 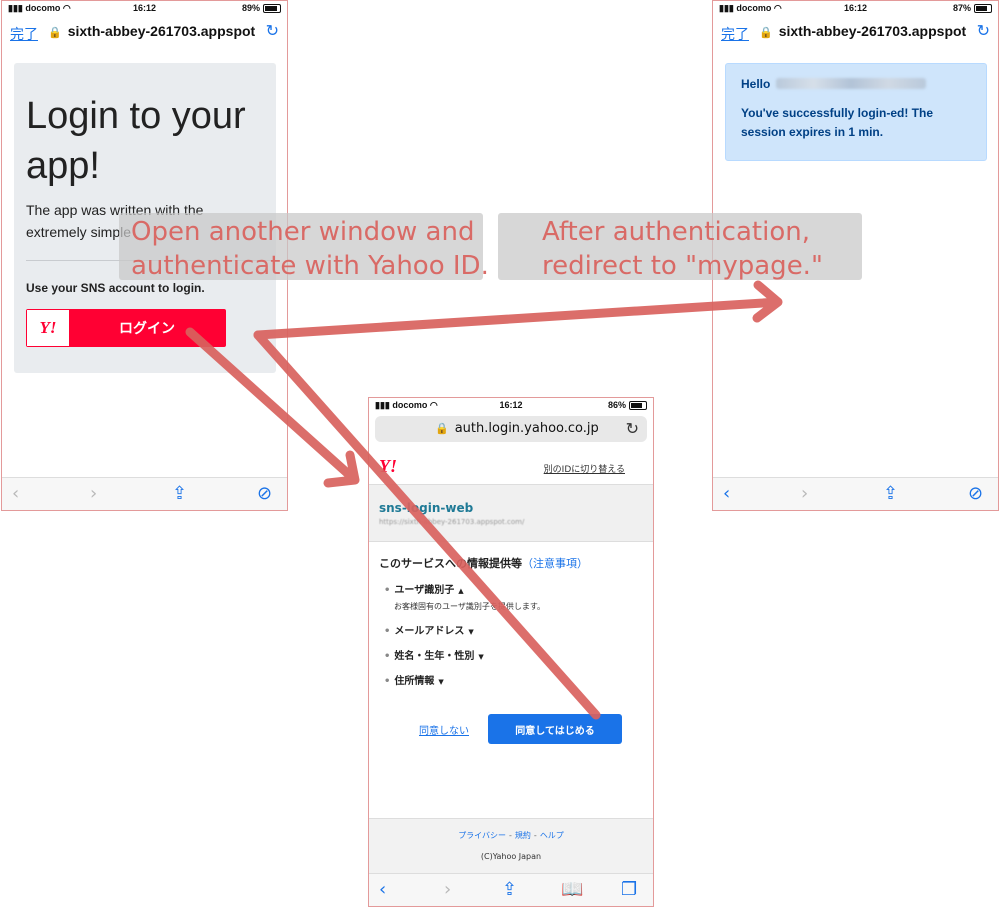 What do you see at coordinates (115, 288) in the screenshot?
I see `sns-label: Use your SNS account to login.` at bounding box center [115, 288].